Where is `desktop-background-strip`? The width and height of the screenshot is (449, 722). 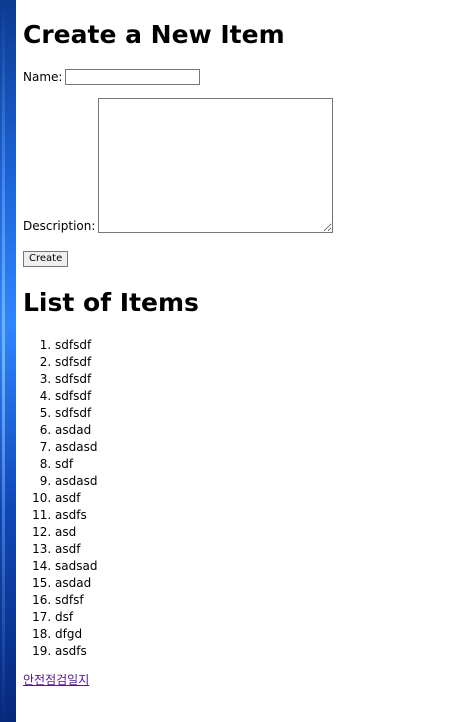
desktop-background-strip is located at coordinates (8, 361).